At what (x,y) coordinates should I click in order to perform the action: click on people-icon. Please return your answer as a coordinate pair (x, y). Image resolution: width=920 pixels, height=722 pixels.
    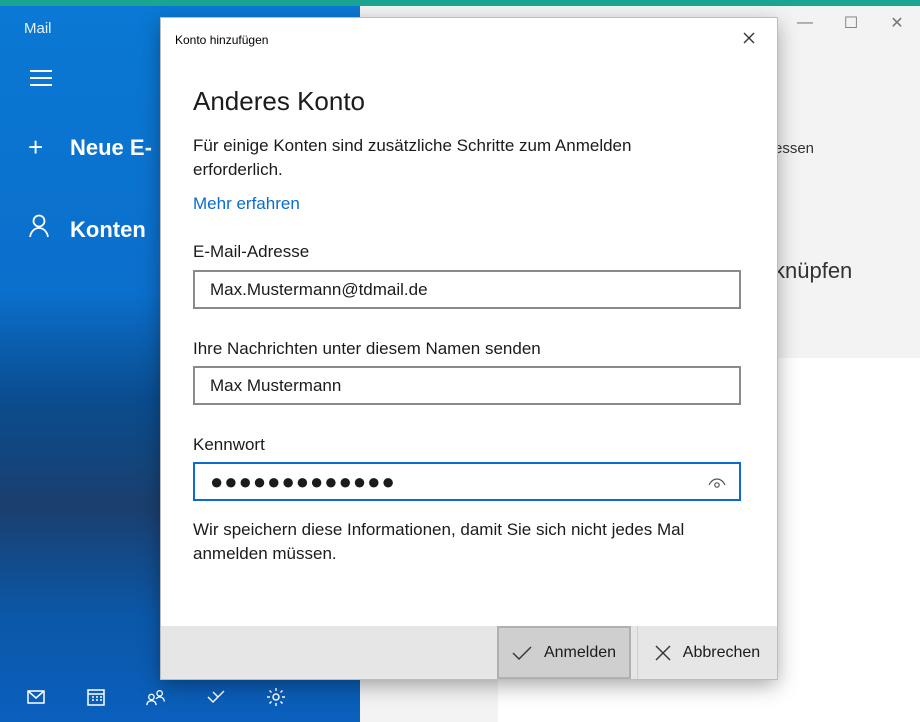
    Looking at the image, I should click on (156, 697).